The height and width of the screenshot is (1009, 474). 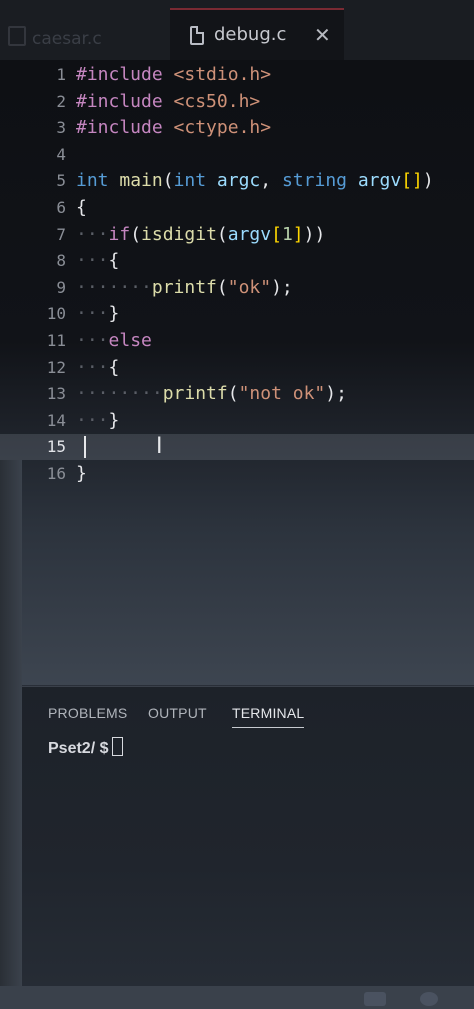 I want to click on code-line: 13 ········printf("not ok");, so click(x=237, y=394).